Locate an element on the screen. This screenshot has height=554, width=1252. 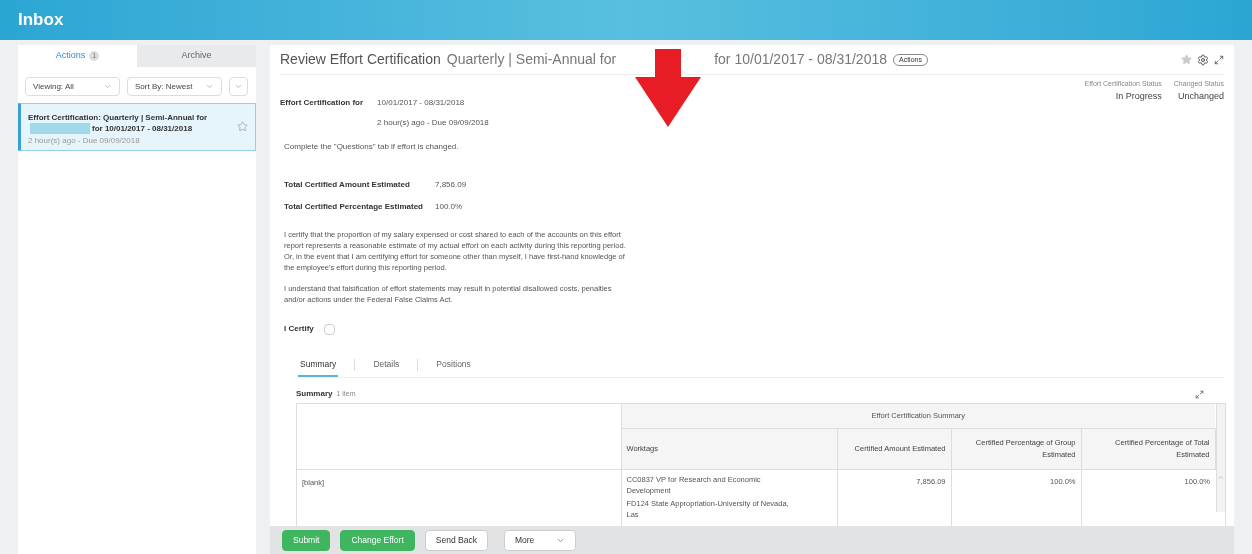
field-label: Effort Certification for is located at coordinates (322, 103).